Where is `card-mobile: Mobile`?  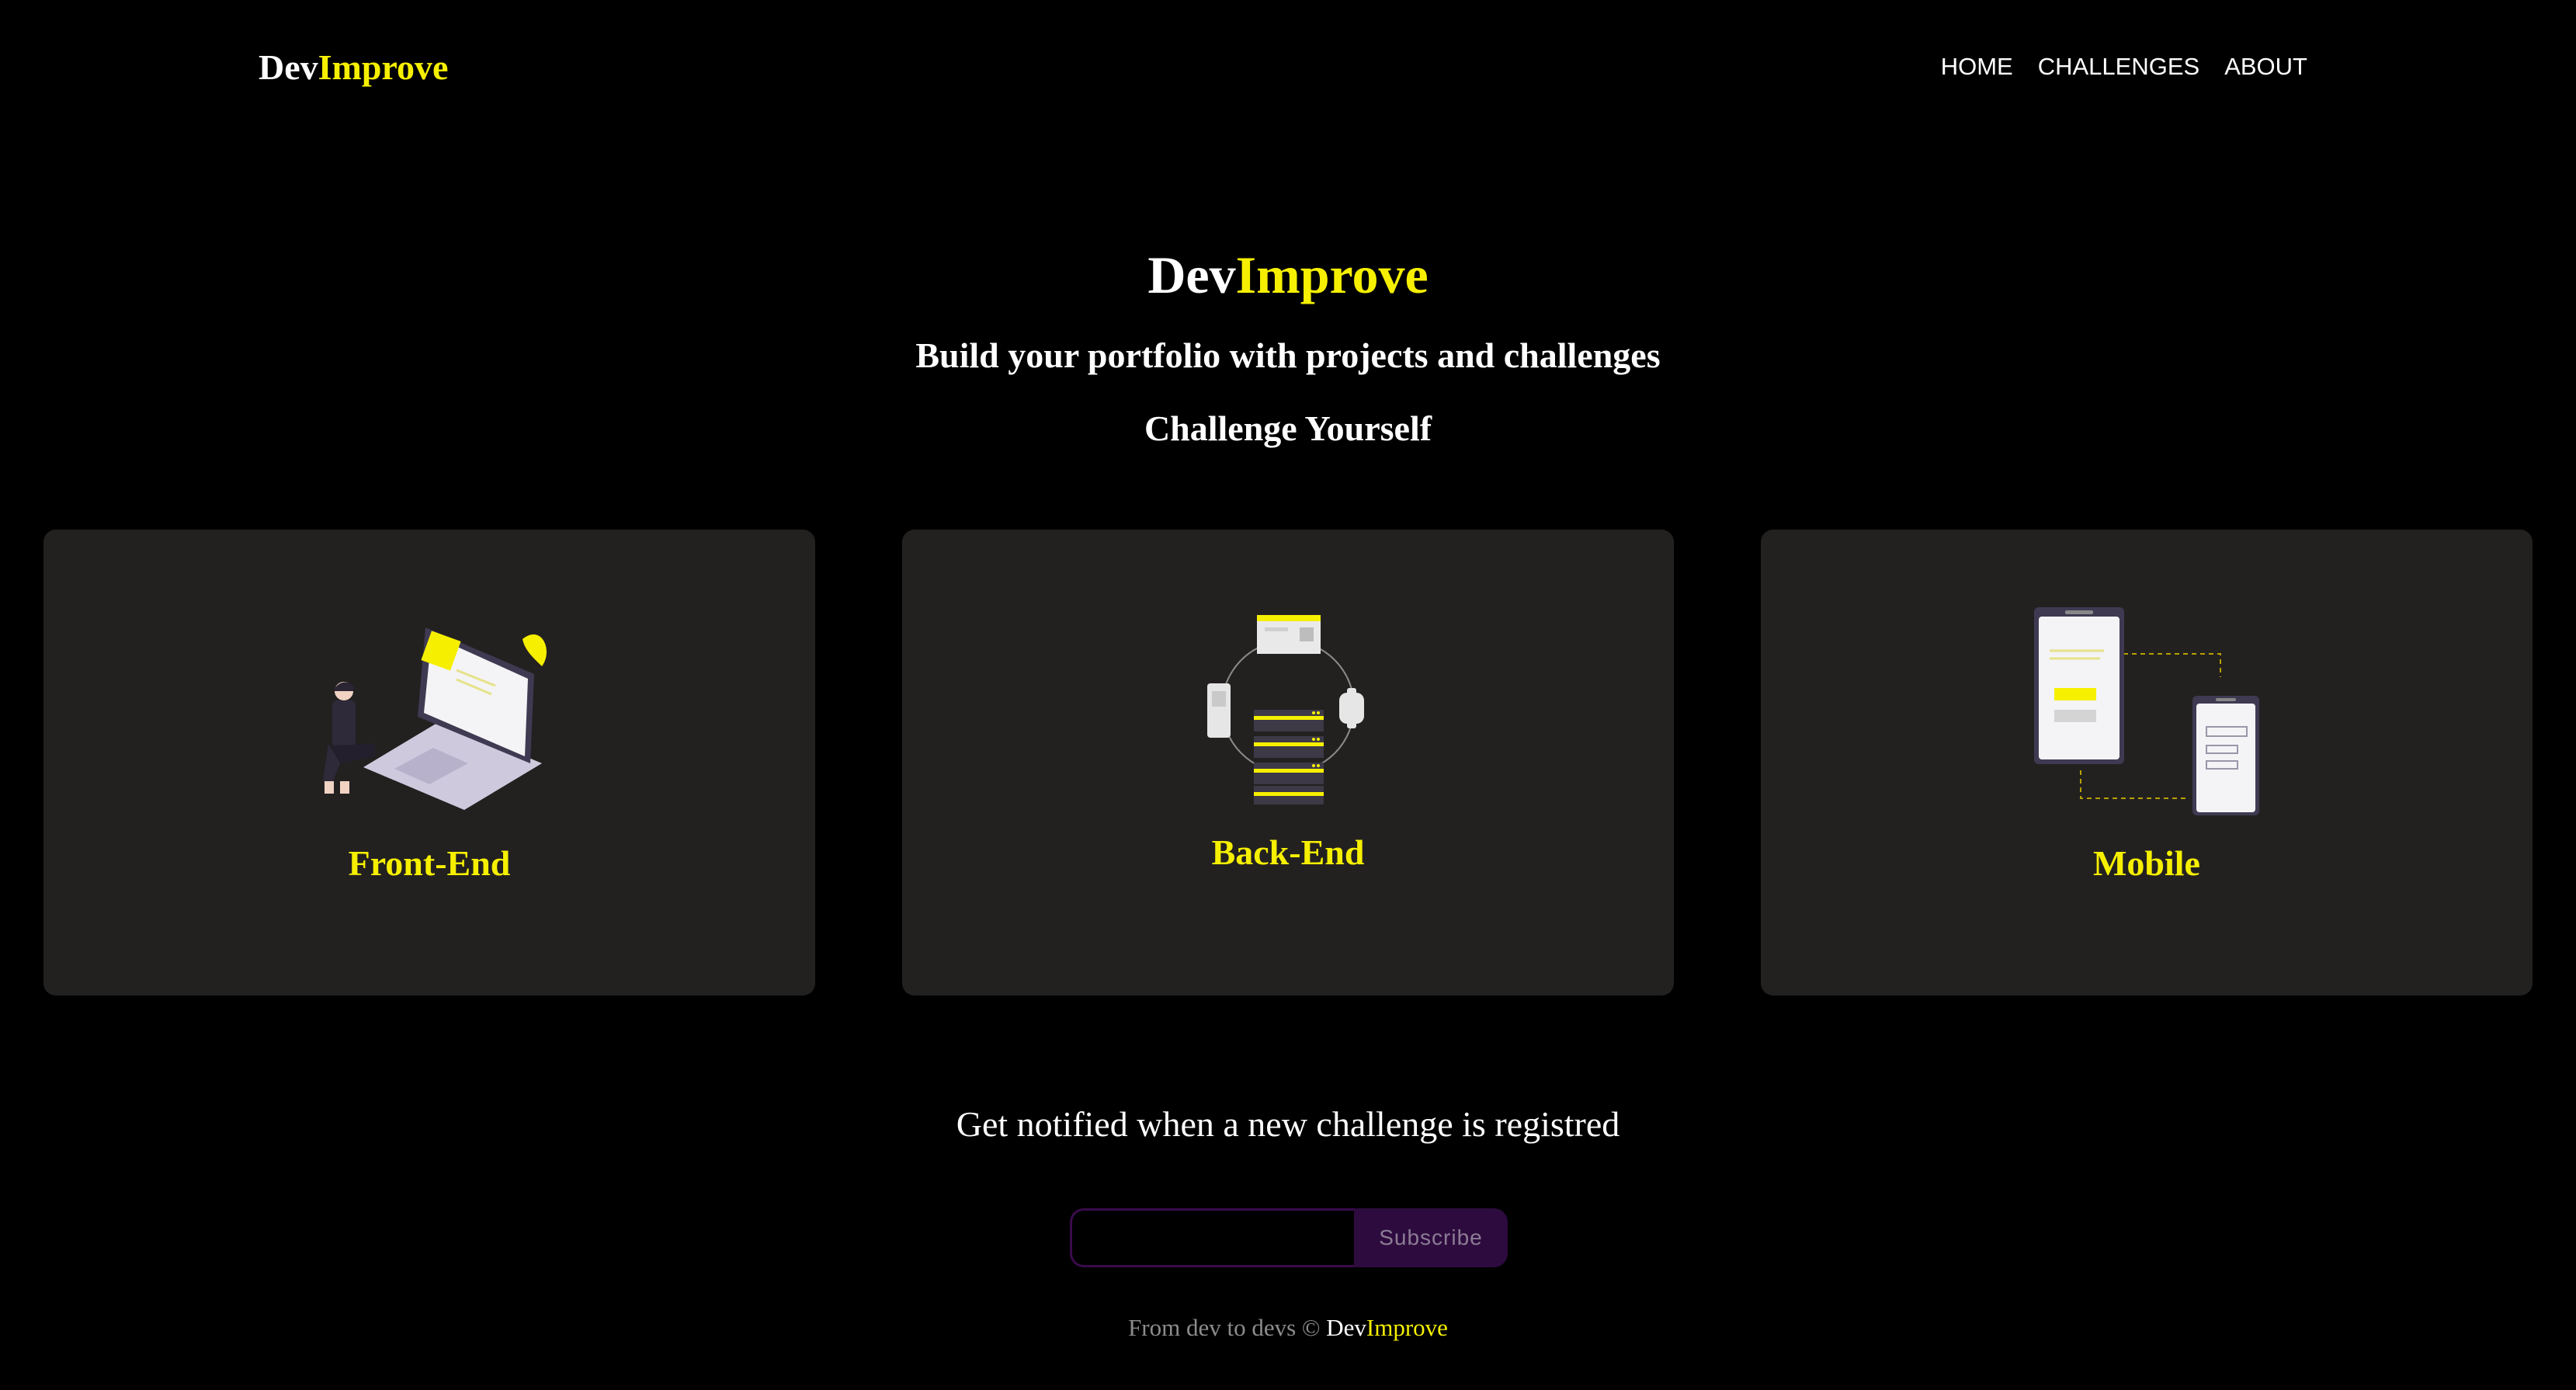
card-mobile: Mobile is located at coordinates (2147, 763).